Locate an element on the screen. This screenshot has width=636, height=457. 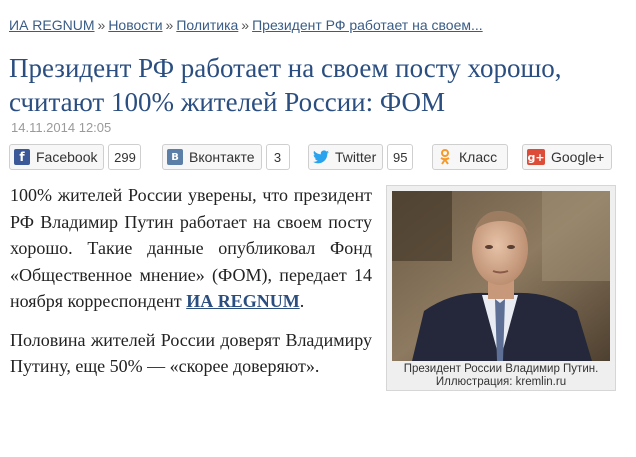
twitter-share-button: Twitter is located at coordinates (346, 157).